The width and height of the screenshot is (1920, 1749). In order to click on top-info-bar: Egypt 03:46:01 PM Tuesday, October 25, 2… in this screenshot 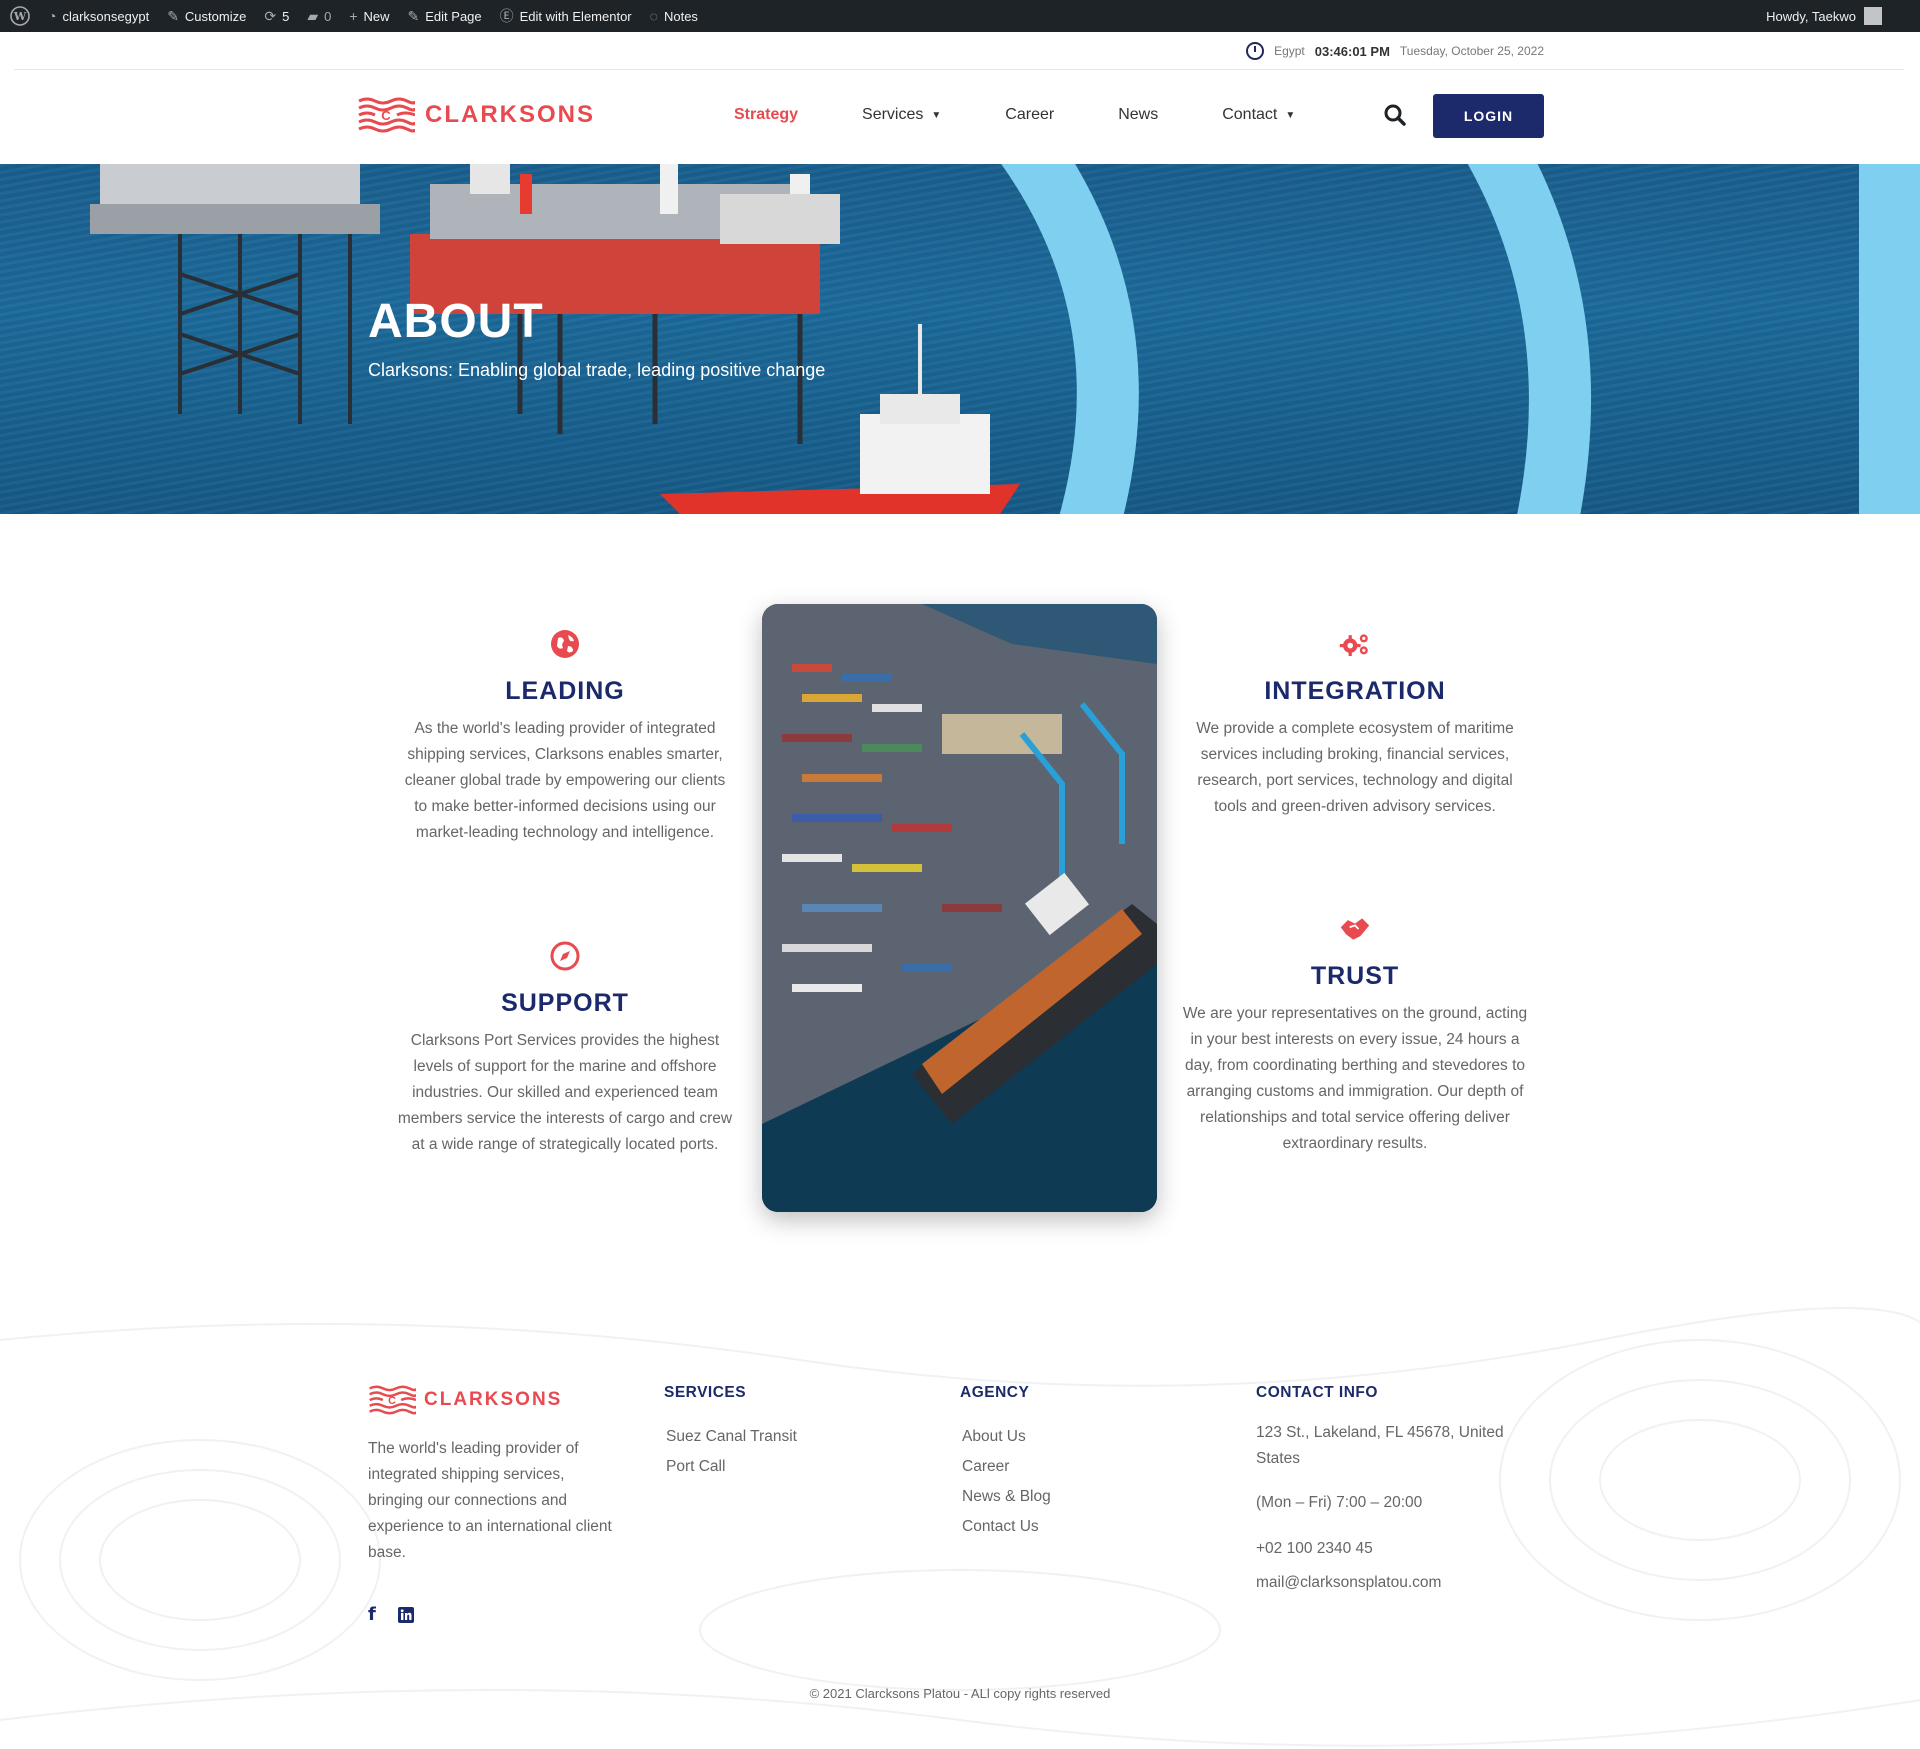, I will do `click(960, 51)`.